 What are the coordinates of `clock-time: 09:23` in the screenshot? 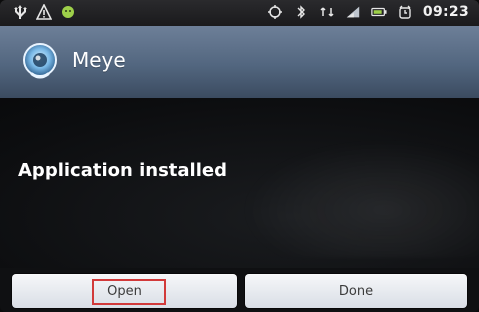 It's located at (445, 12).